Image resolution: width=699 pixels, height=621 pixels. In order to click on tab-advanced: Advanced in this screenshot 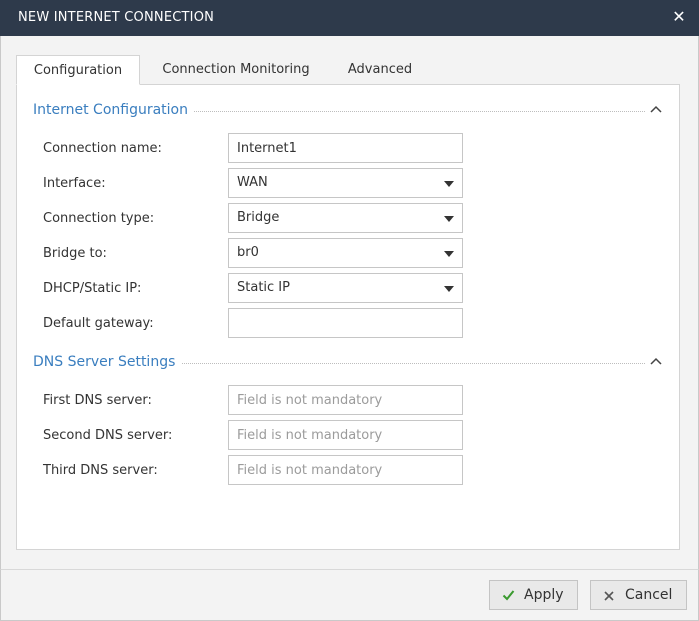, I will do `click(380, 70)`.